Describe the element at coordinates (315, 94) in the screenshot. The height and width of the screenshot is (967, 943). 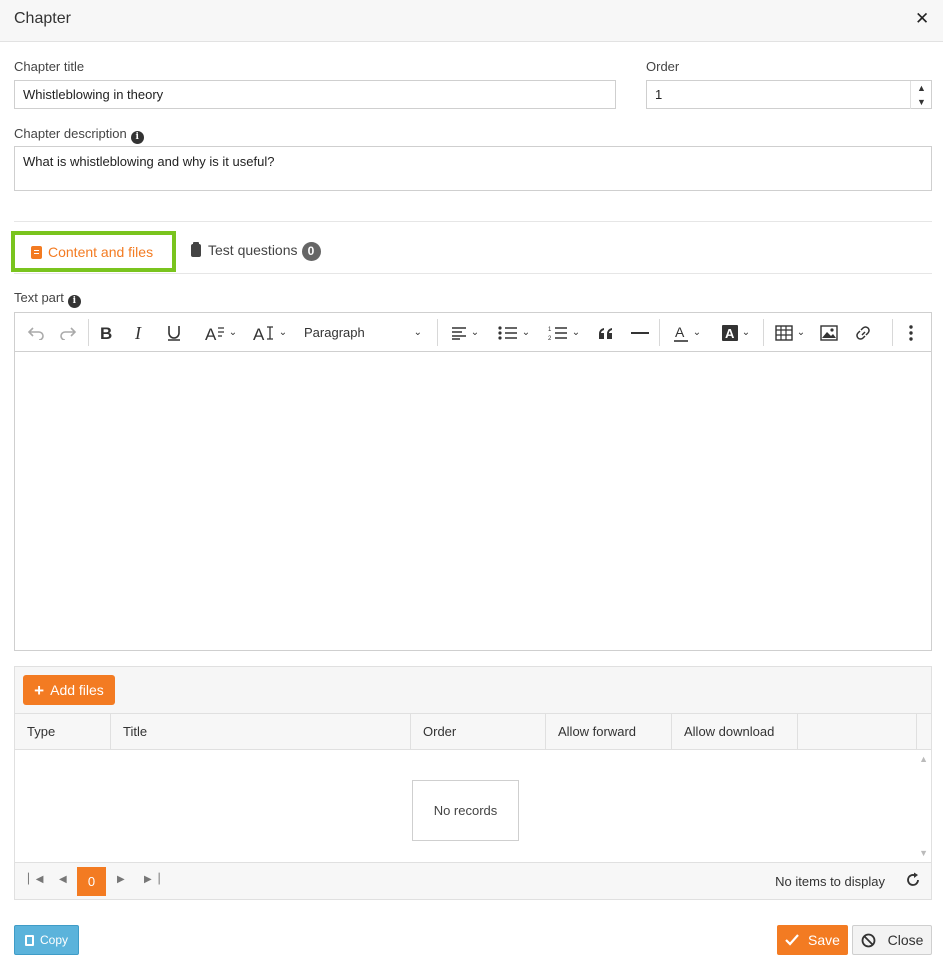
I see `chapter-title-input: Whistleblowing in theory` at that location.